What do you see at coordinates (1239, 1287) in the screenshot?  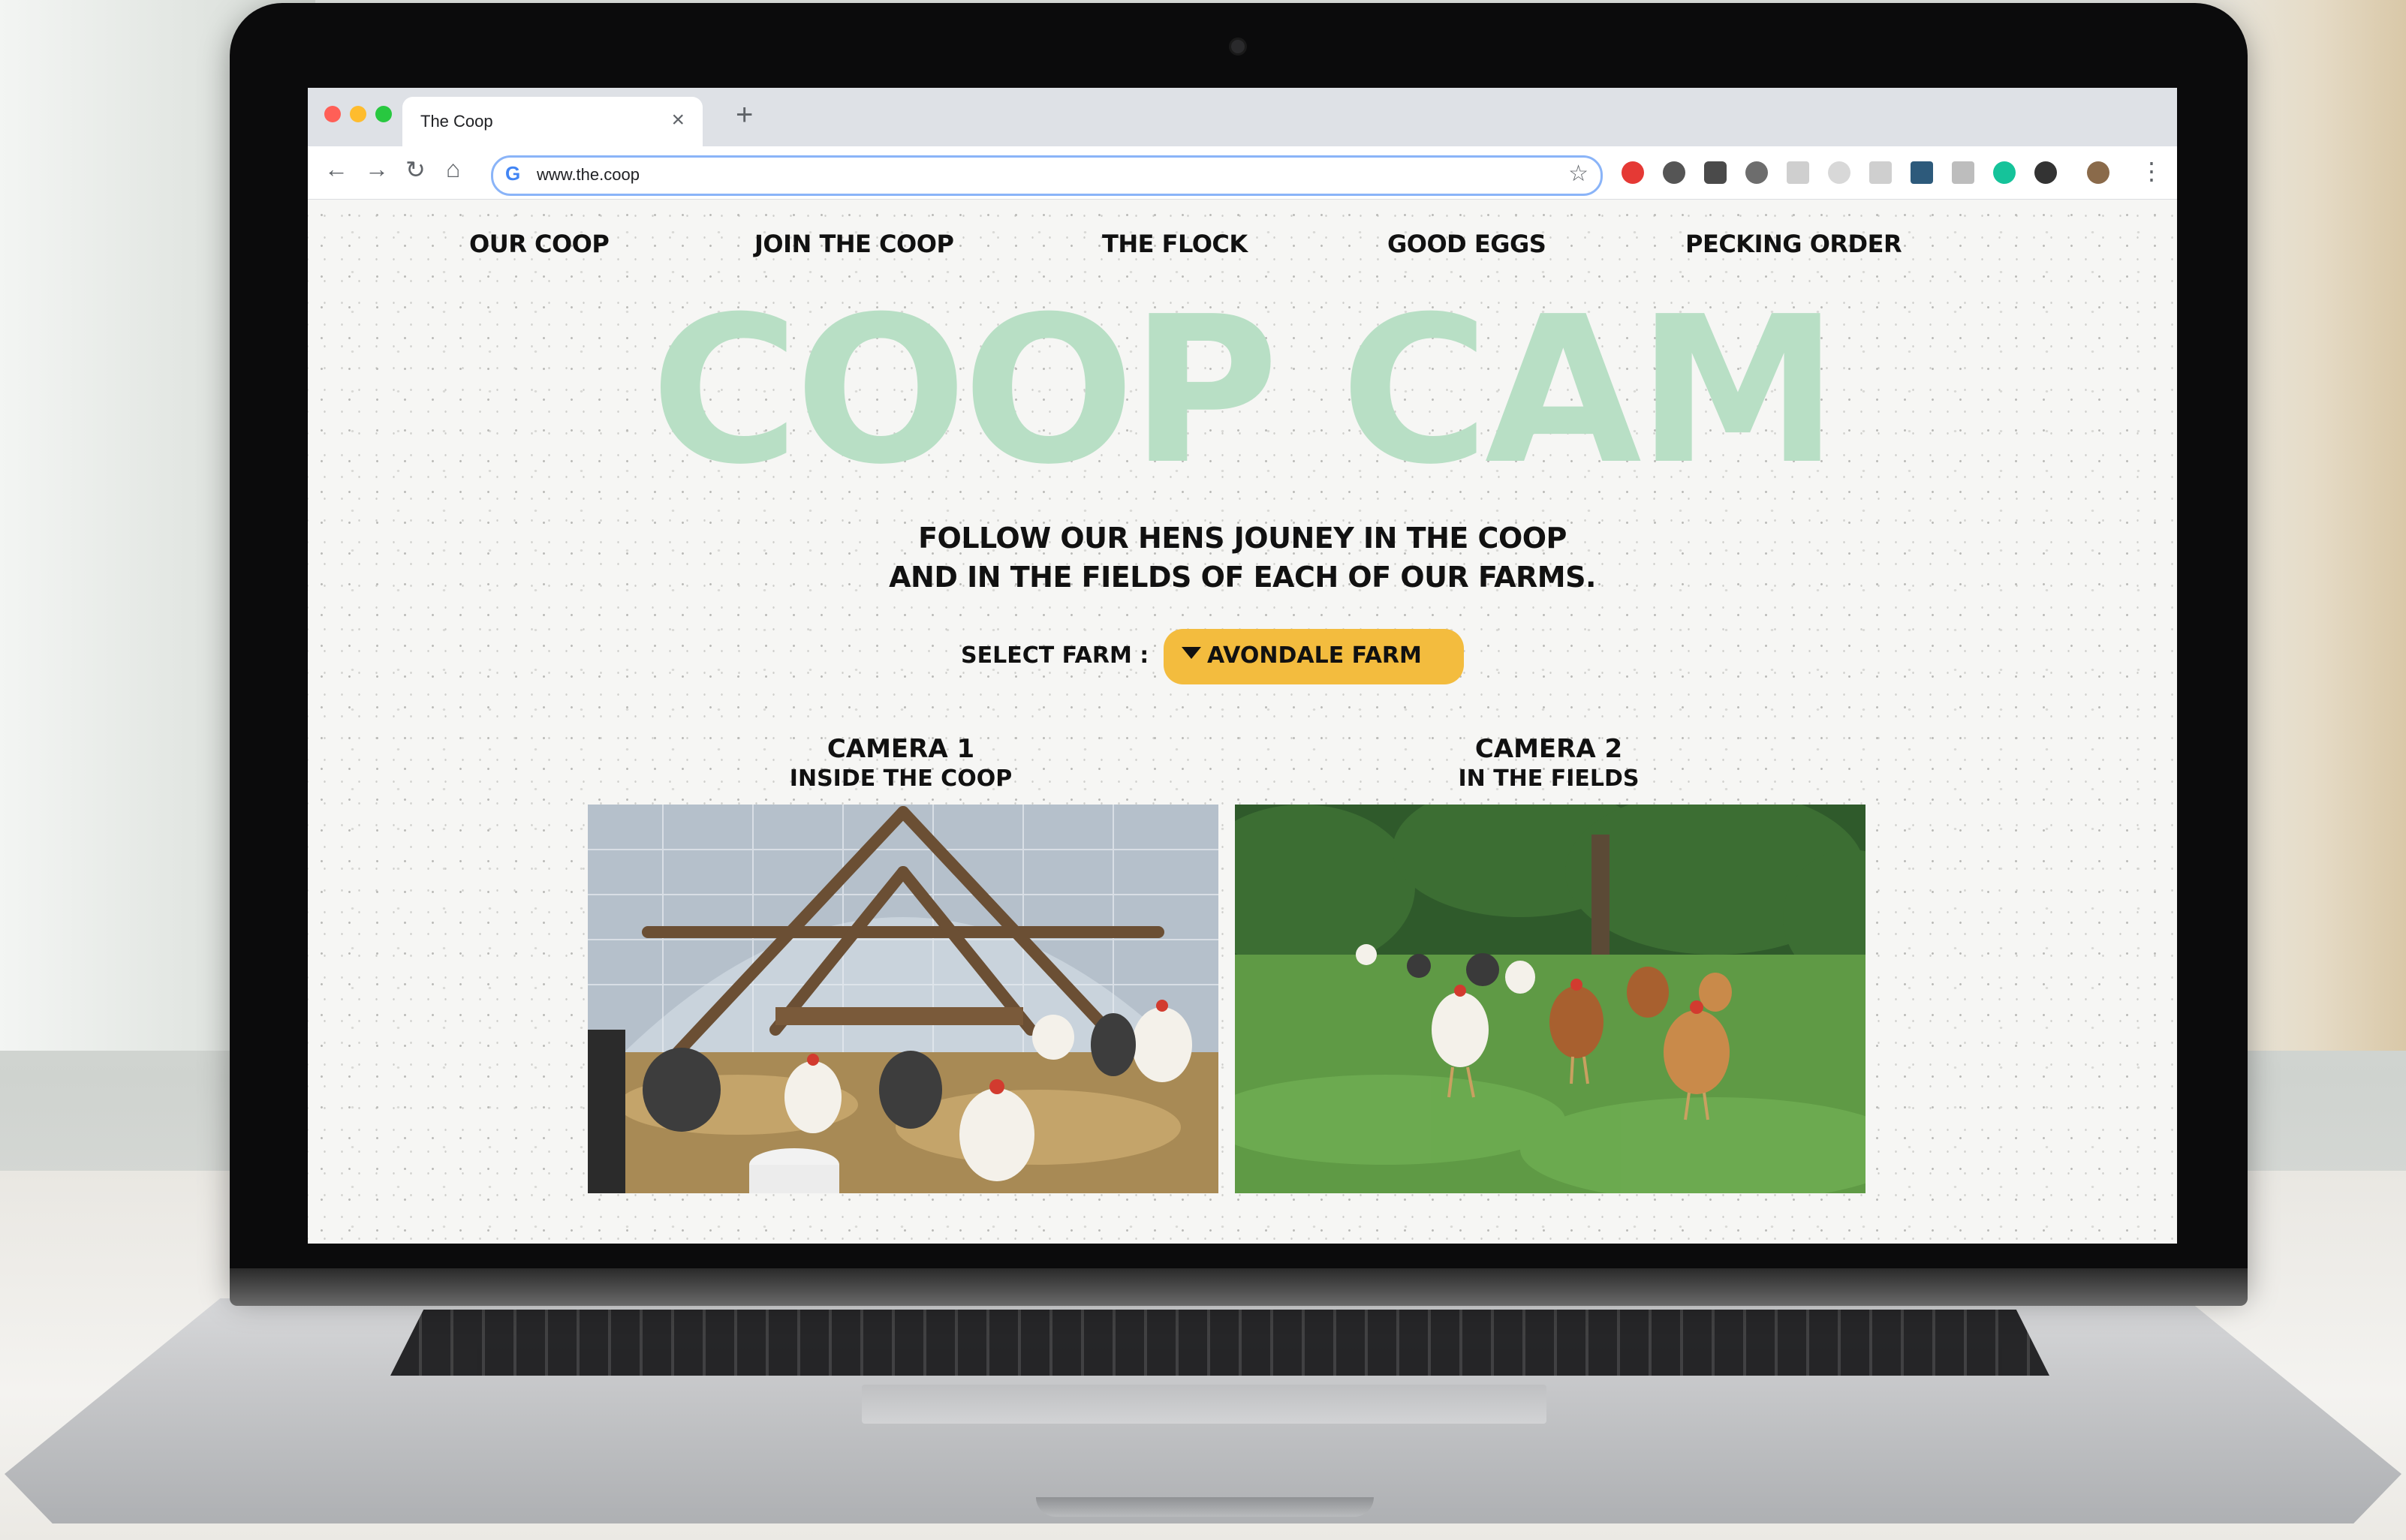 I see `laptop-hinge` at bounding box center [1239, 1287].